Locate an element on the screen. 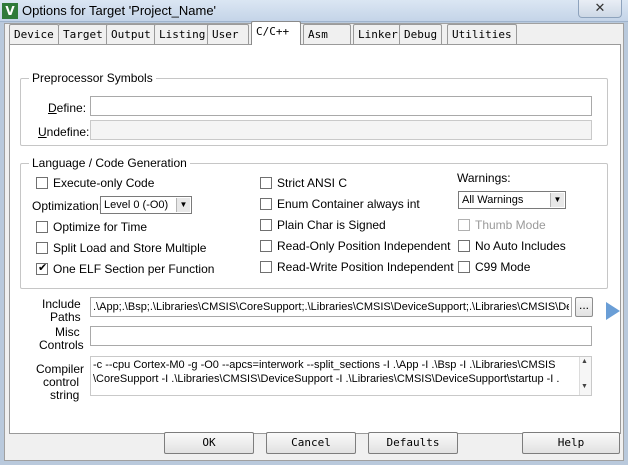 This screenshot has width=628, height=465. tab-user: User is located at coordinates (228, 34).